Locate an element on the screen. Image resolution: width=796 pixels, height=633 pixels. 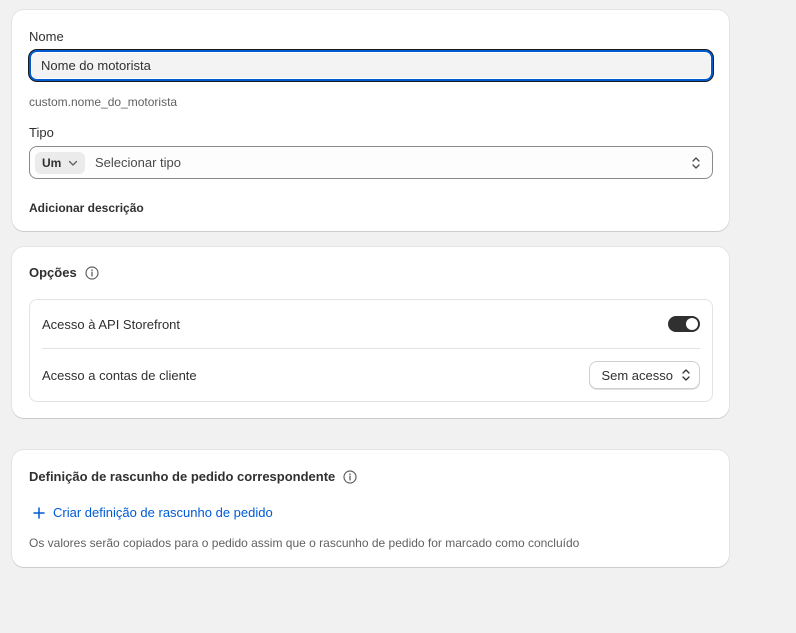
create-draft-definition-link: Criar definição de rascunho de pedido is located at coordinates (153, 512).